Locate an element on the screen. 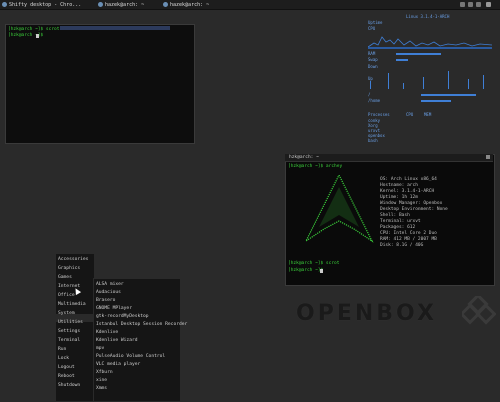 The width and height of the screenshot is (500, 402). conky-fs-root-label: / is located at coordinates (369, 94).